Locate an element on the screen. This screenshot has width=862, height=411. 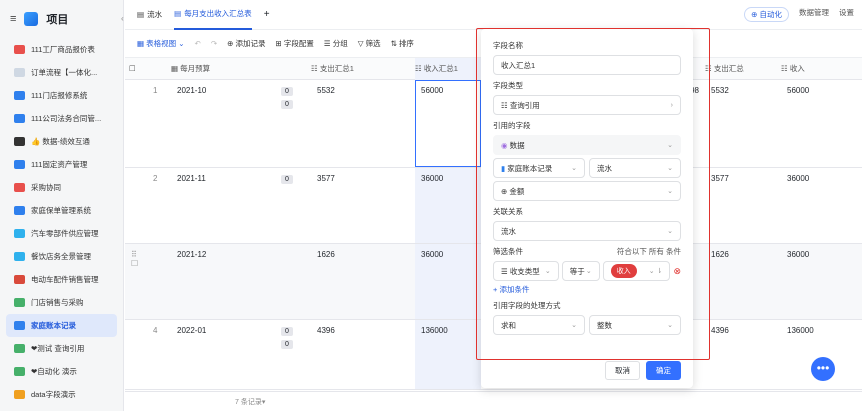
ref-table-select: ◉ 数据 ⌄ is located at coordinates (587, 145).